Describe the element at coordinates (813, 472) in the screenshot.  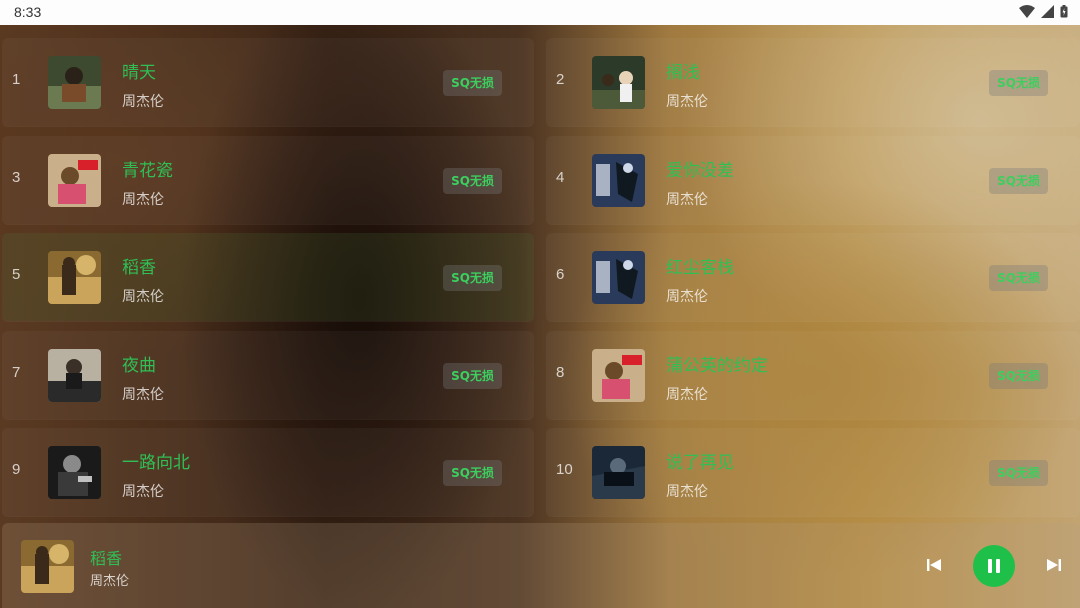
I see `song-row: 10 说了再见周杰伦 SQ无损` at that location.